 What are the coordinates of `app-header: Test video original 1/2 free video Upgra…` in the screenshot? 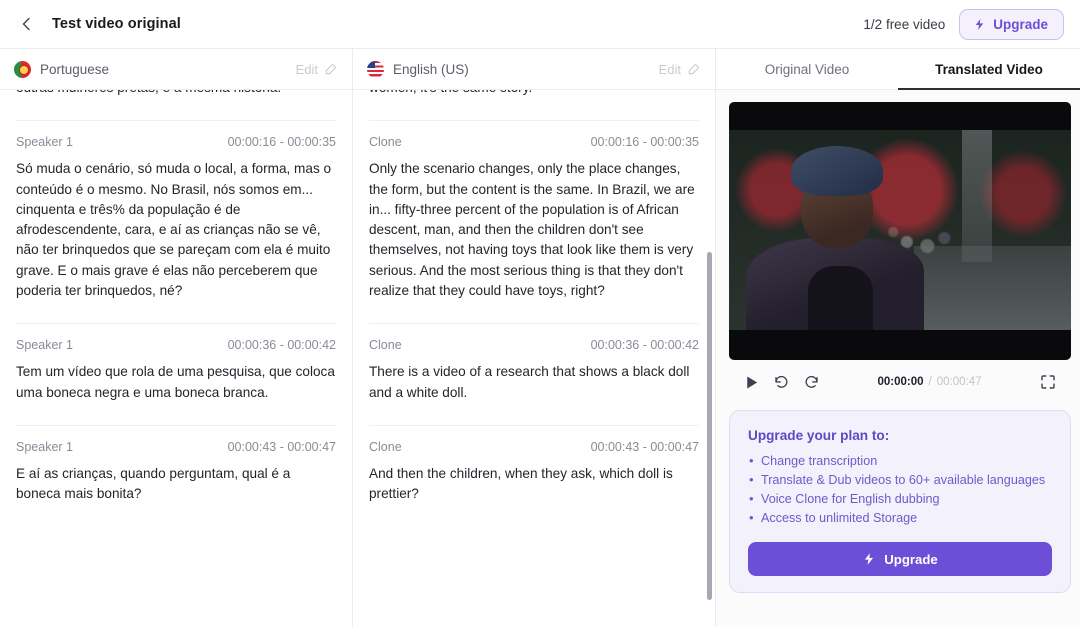 It's located at (540, 24).